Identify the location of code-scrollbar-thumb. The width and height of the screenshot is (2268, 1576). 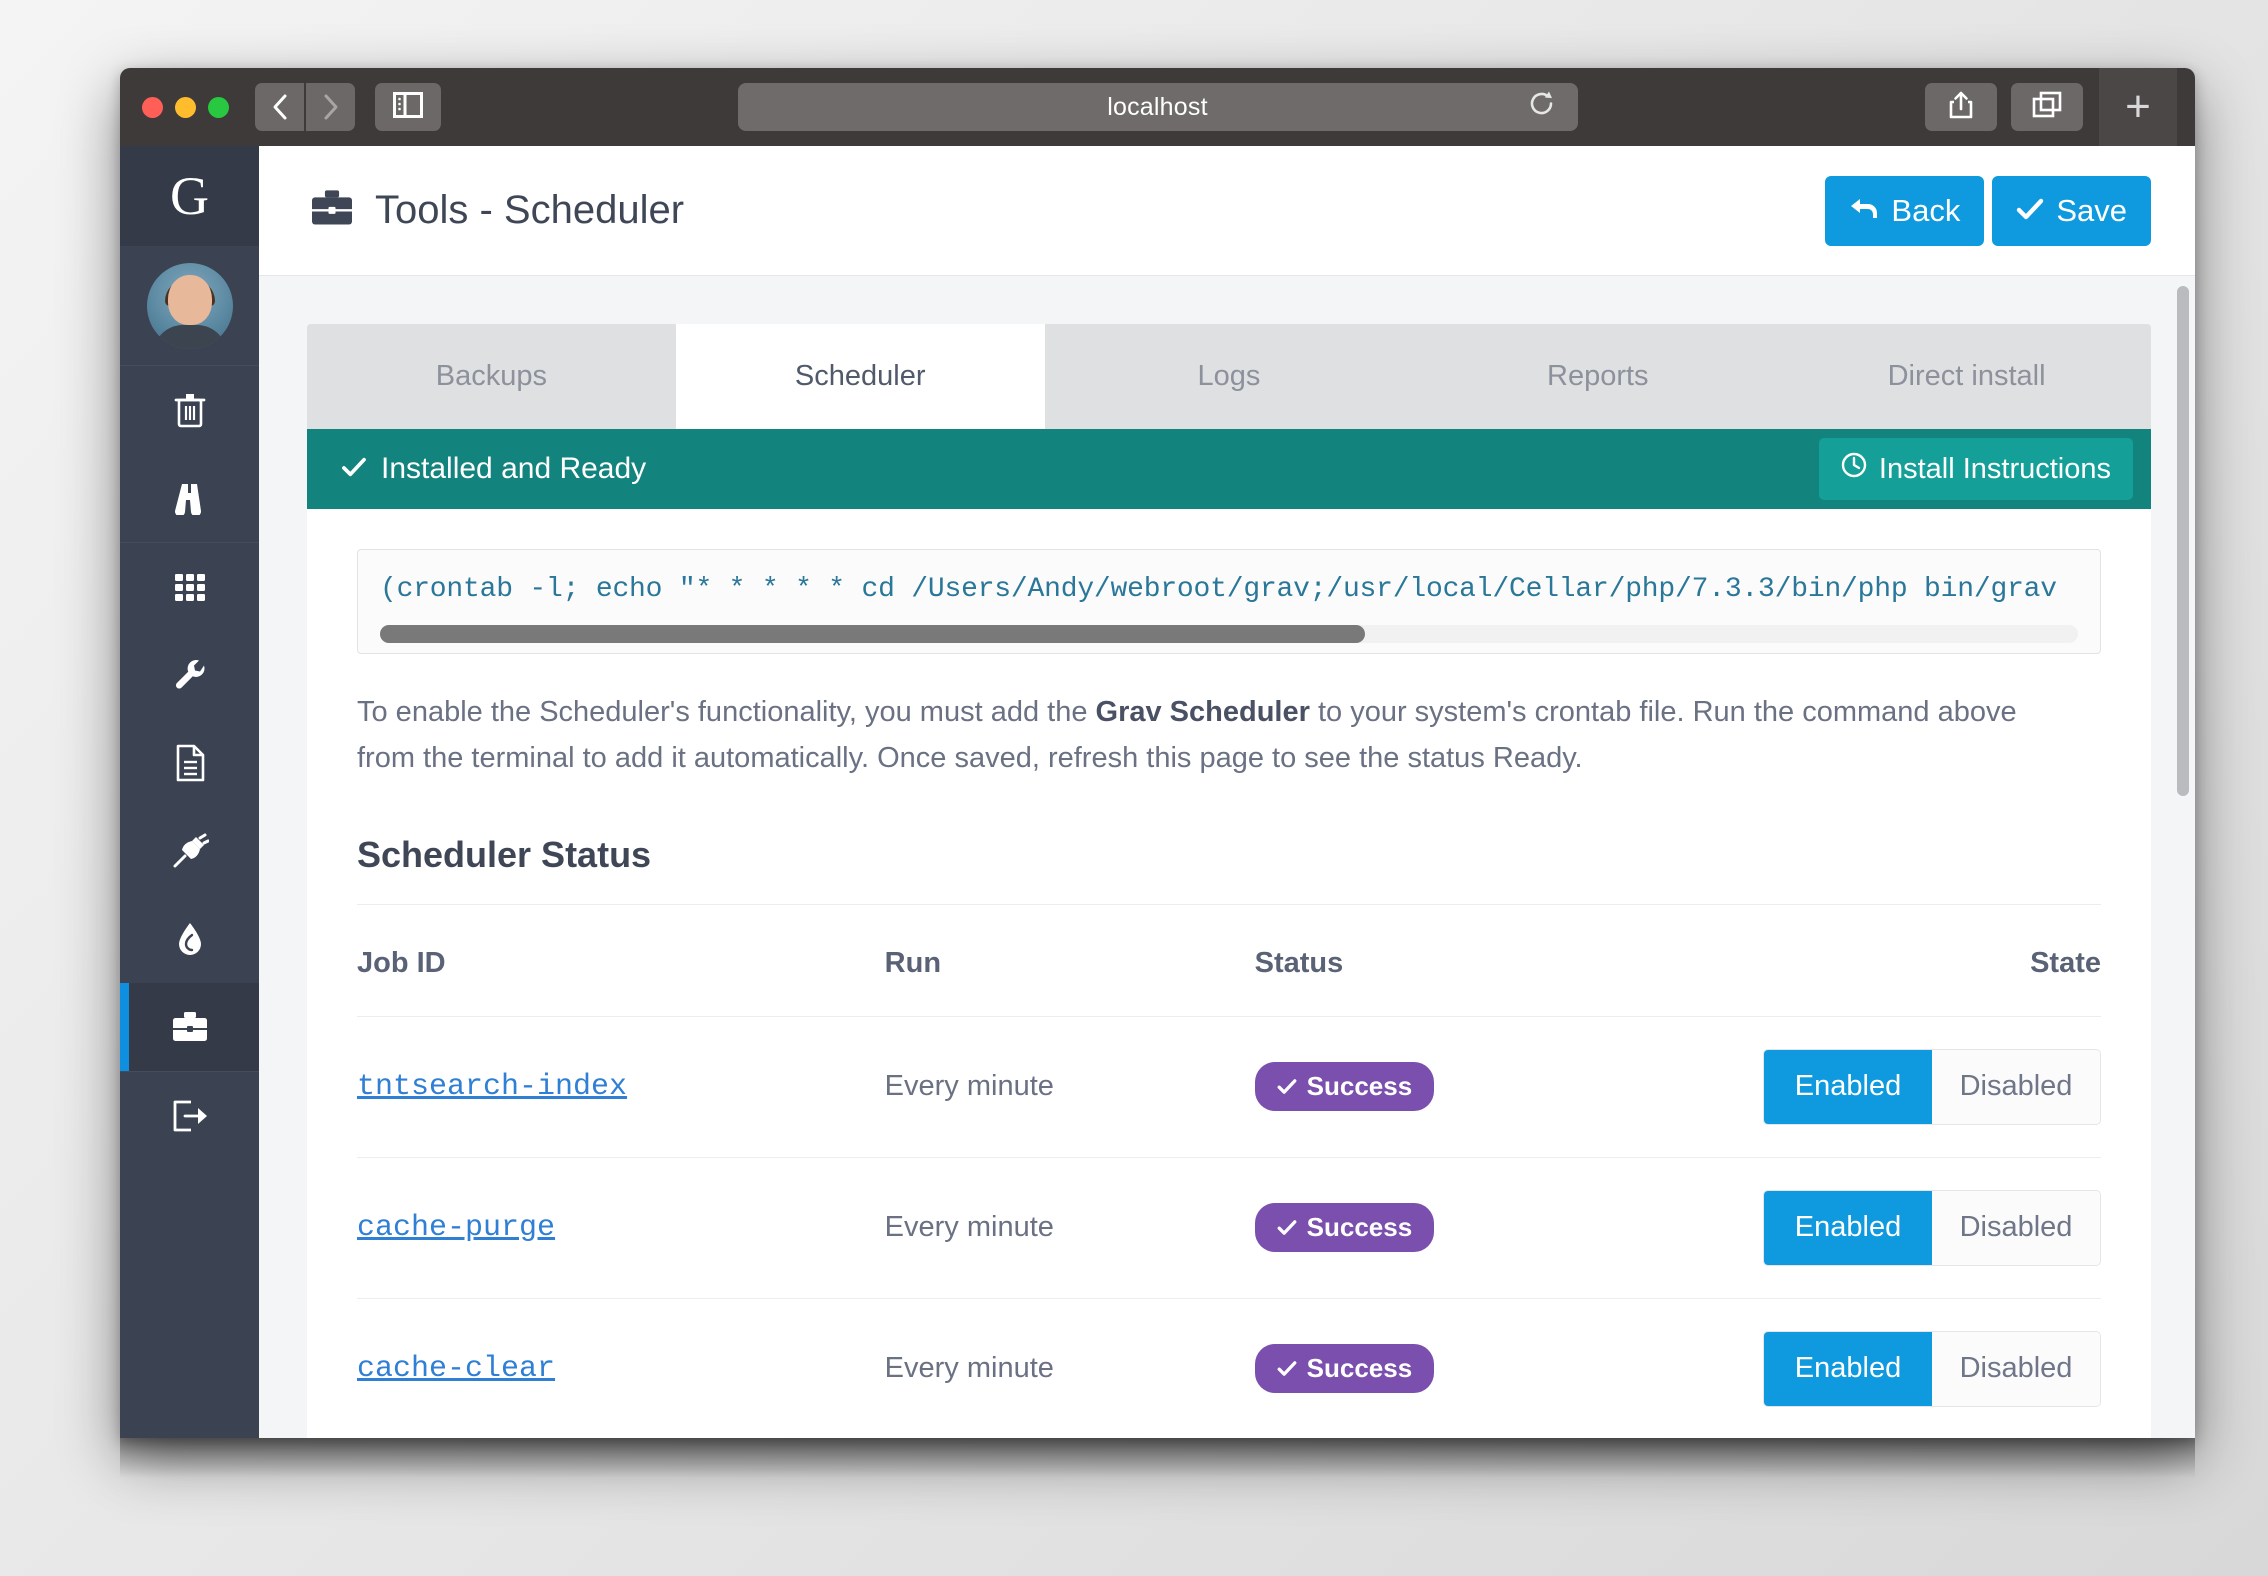
(872, 634).